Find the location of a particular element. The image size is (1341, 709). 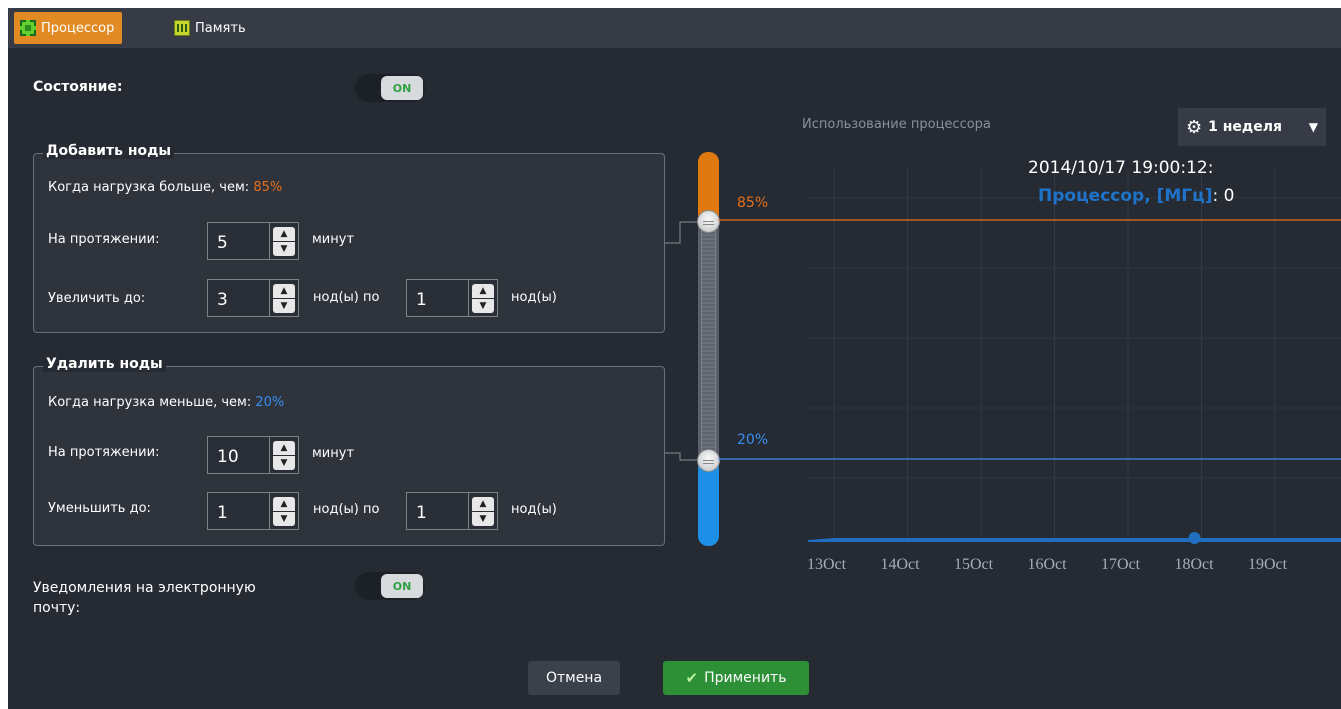

add-nodes-legend: Добавить ноды is located at coordinates (109, 151).